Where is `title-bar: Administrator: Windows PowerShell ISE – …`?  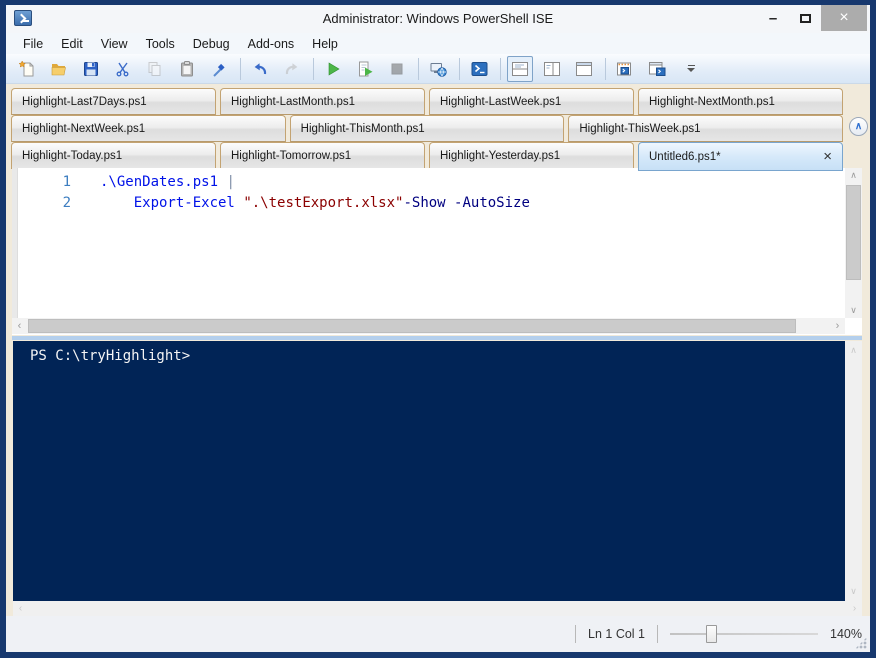 title-bar: Administrator: Windows PowerShell ISE – … is located at coordinates (438, 19).